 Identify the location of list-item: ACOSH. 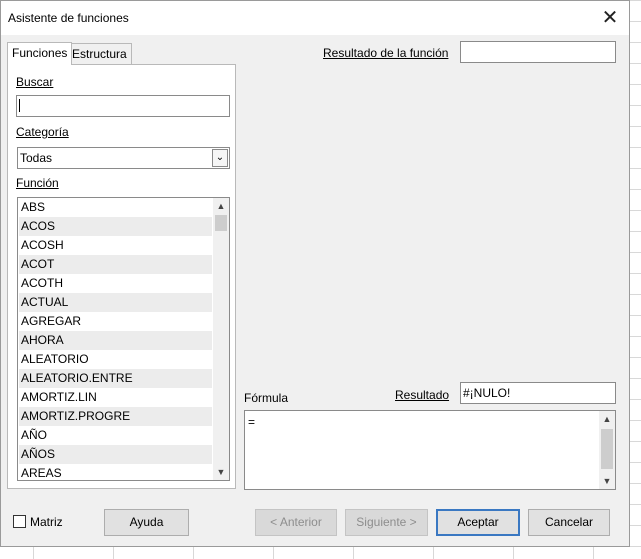
(115, 245).